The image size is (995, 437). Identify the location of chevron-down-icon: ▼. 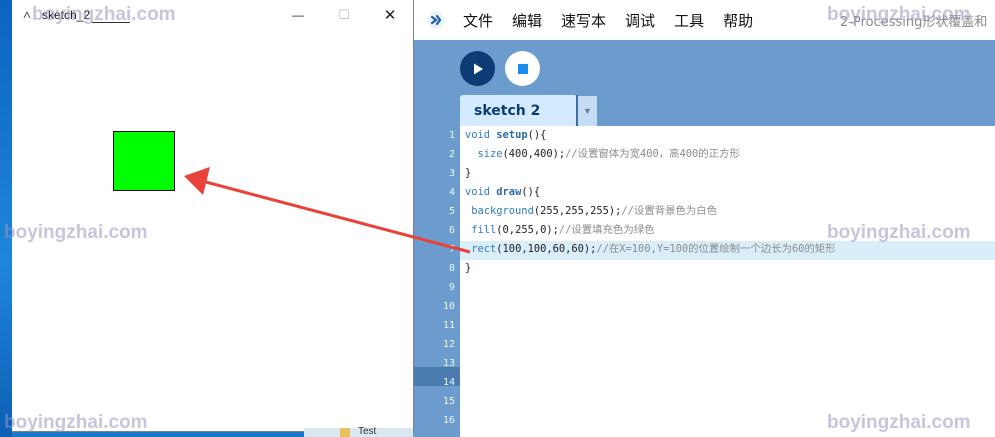
(587, 111).